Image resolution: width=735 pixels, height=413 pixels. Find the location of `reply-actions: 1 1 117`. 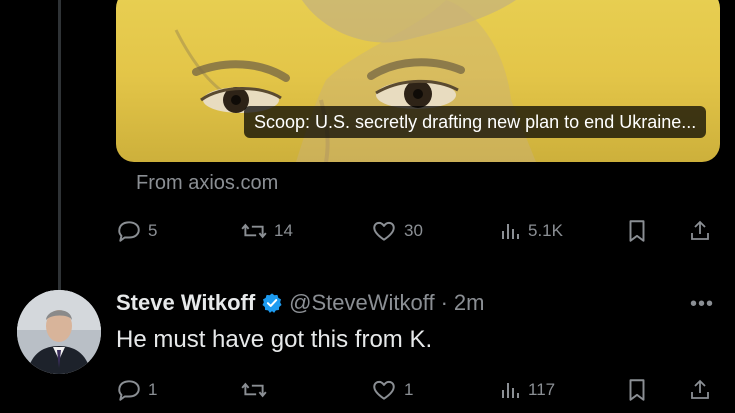

reply-actions: 1 1 117 is located at coordinates (418, 390).